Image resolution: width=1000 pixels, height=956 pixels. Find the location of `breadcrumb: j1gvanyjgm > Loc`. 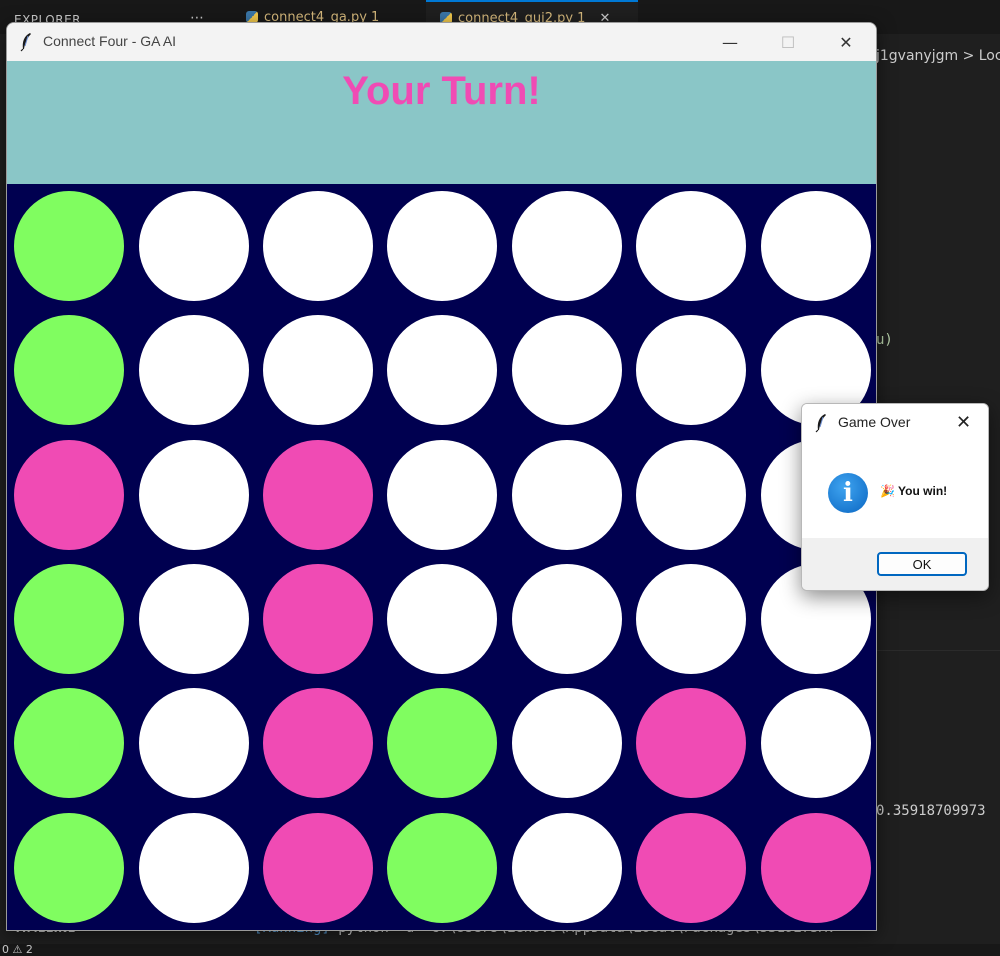

breadcrumb: j1gvanyjgm > Loc is located at coordinates (938, 56).